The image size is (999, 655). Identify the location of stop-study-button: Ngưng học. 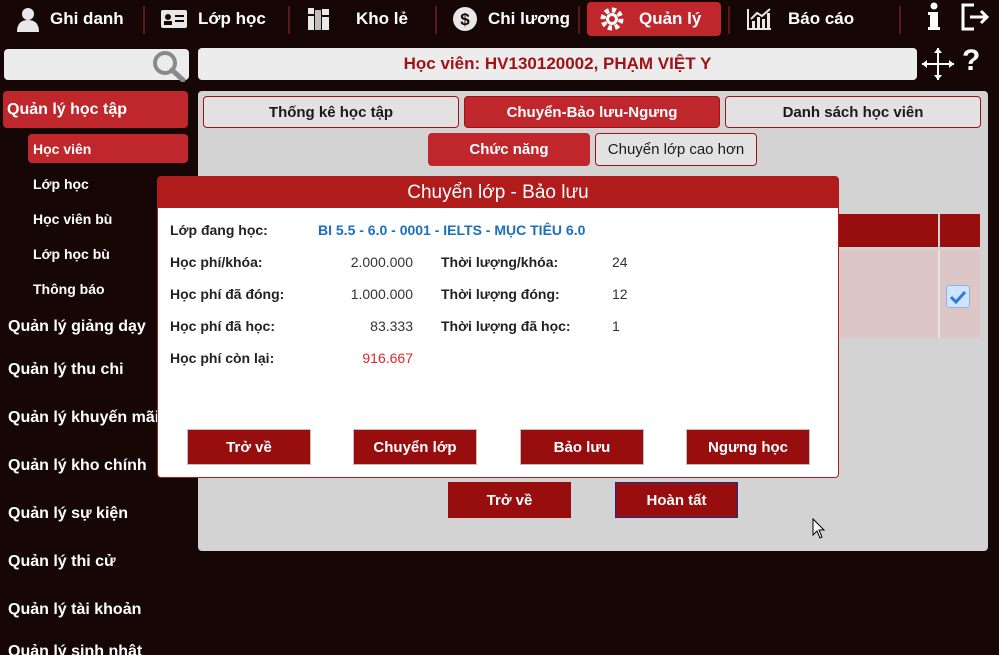
(748, 447).